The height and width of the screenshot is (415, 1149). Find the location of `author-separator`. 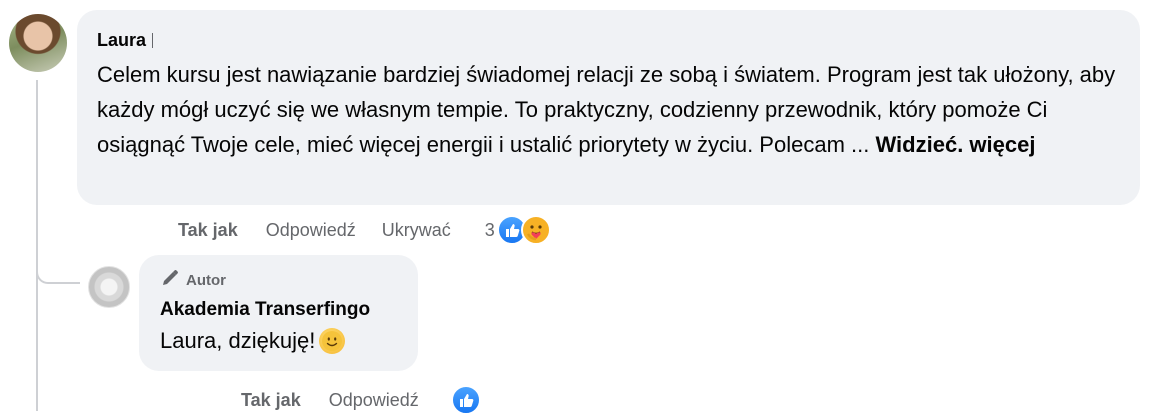

author-separator is located at coordinates (153, 40).